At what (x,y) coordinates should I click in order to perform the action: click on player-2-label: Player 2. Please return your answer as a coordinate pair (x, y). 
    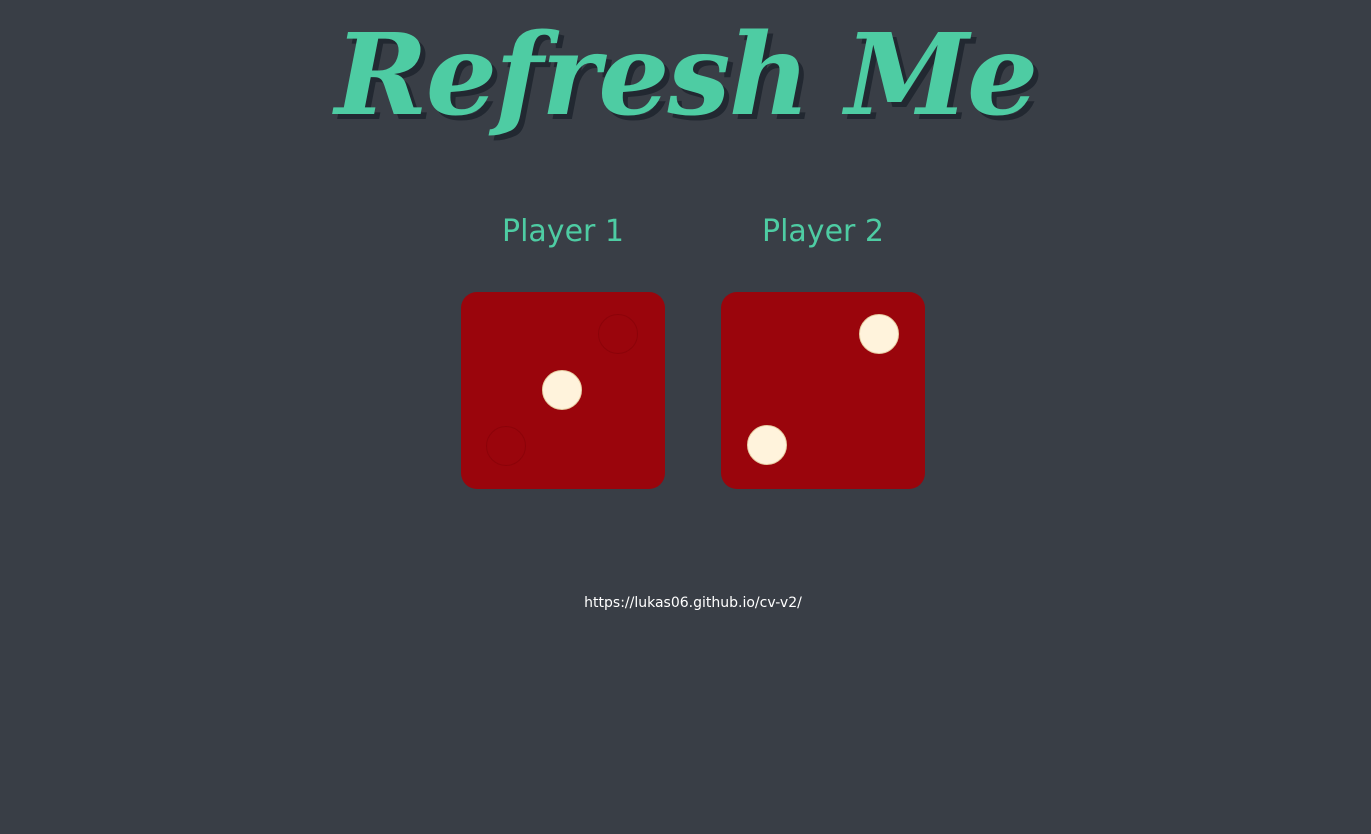
    Looking at the image, I should click on (823, 231).